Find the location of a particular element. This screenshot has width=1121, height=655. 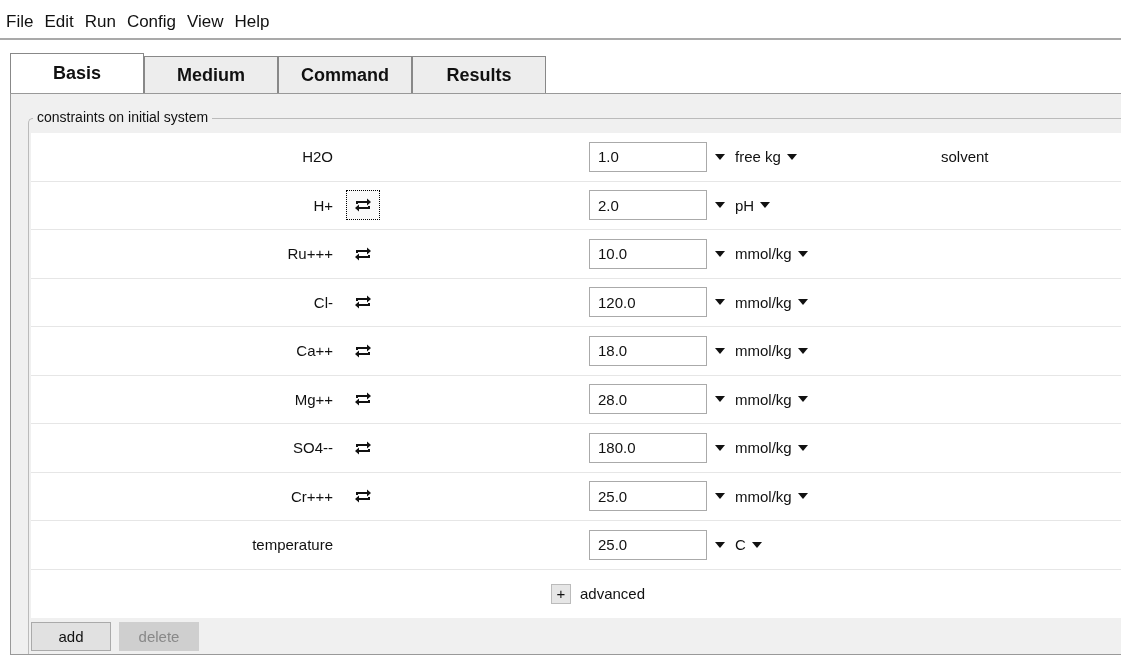

unit-dropdown: C is located at coordinates (740, 545).